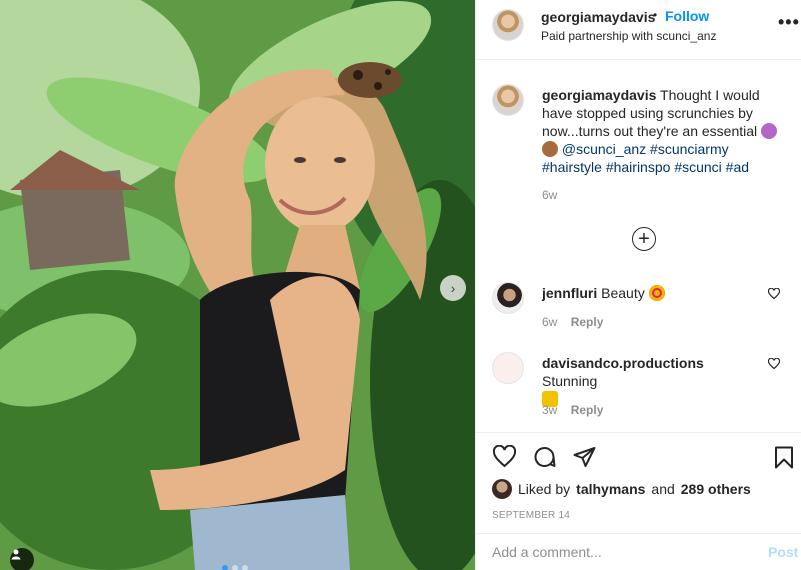 The image size is (801, 570). I want to click on follow-button: Follow, so click(687, 16).